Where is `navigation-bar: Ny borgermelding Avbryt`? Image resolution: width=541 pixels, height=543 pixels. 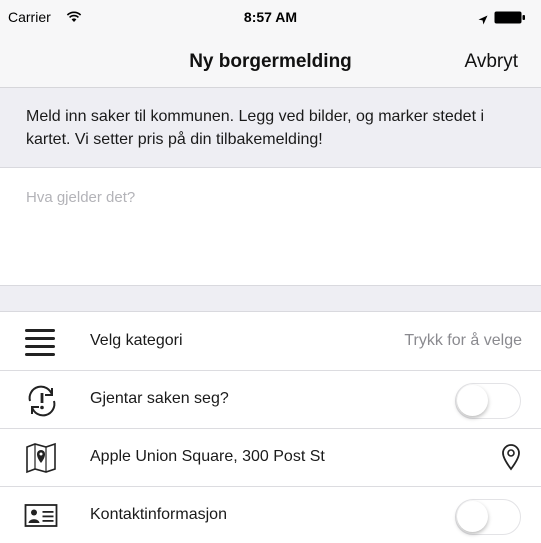
navigation-bar: Ny borgermelding Avbryt is located at coordinates (270, 61).